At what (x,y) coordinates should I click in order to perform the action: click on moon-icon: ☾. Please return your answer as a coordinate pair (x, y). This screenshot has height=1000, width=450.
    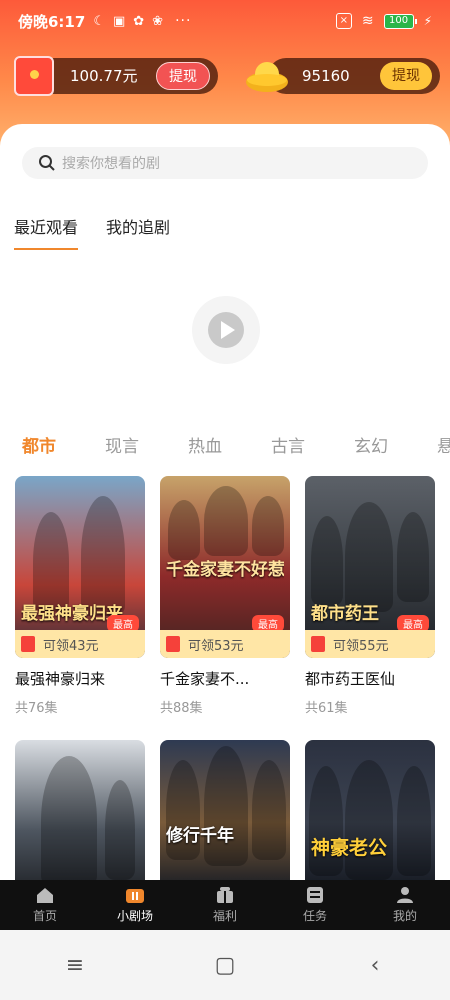
    Looking at the image, I should click on (99, 21).